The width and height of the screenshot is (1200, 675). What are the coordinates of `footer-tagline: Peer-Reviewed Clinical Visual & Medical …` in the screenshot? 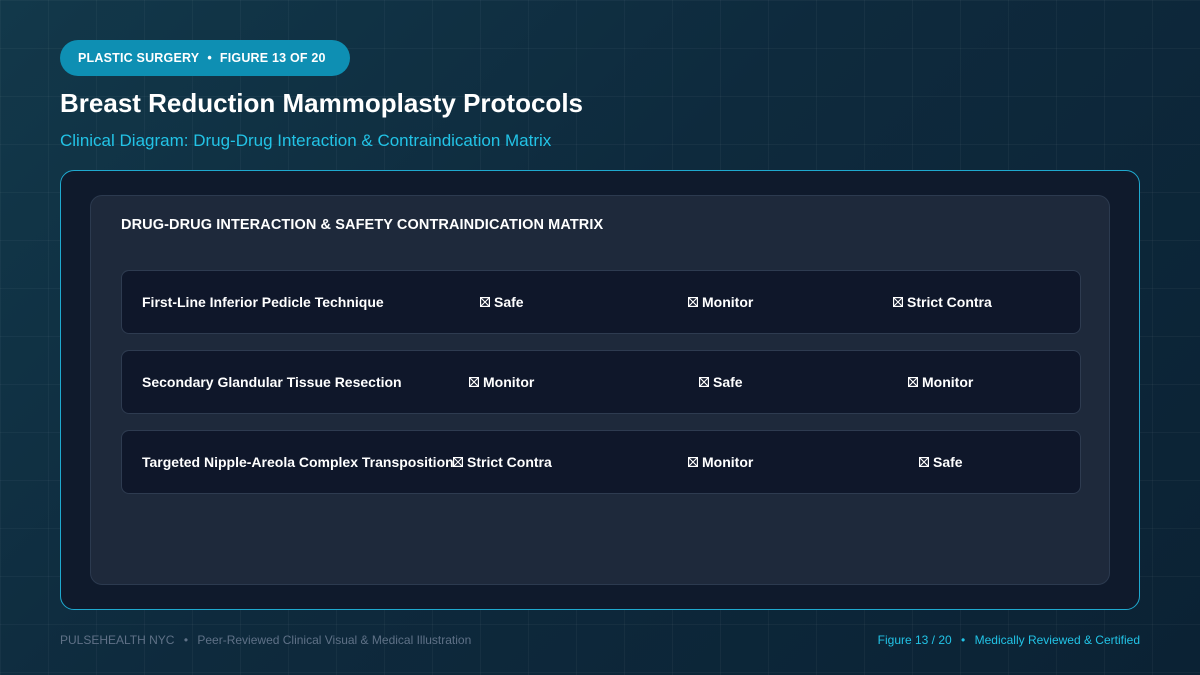 It's located at (334, 640).